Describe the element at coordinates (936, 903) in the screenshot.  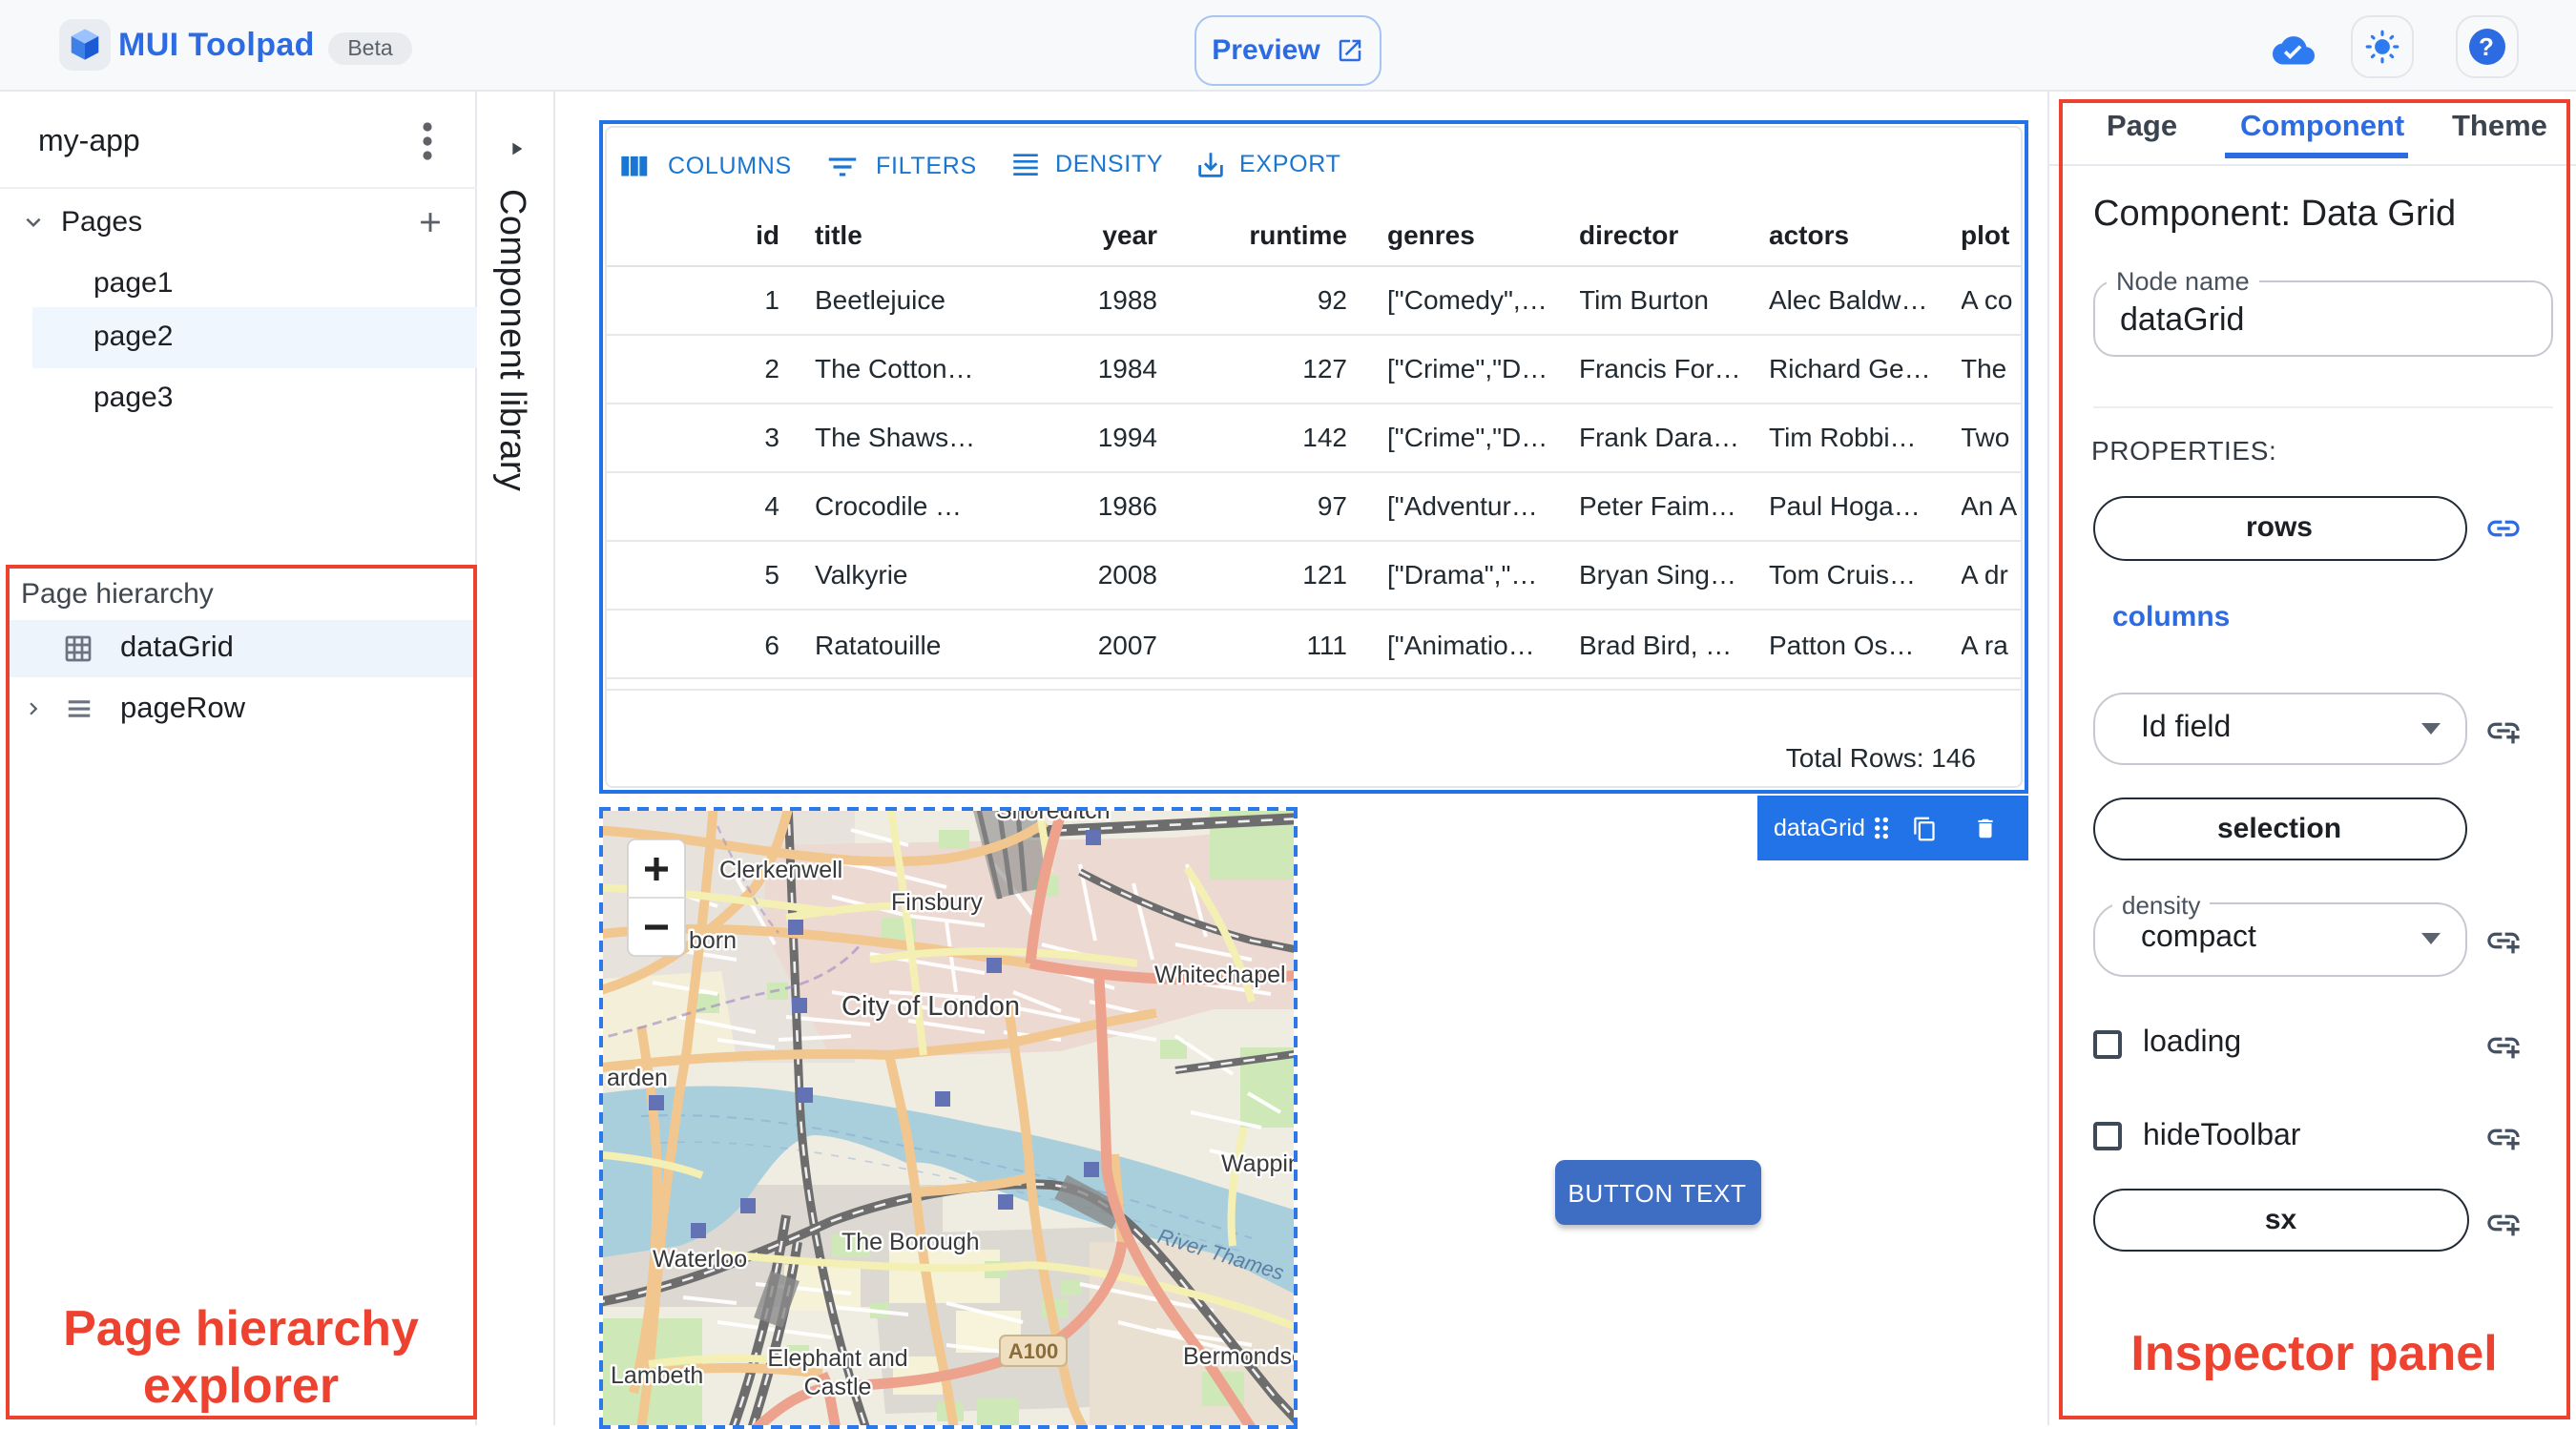
I see `svg-text: Finsbury` at that location.